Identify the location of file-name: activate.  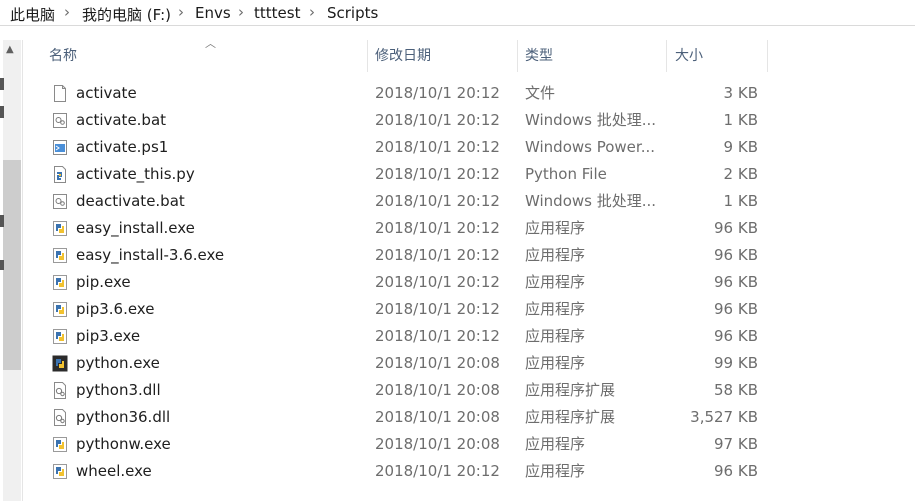
(106, 93).